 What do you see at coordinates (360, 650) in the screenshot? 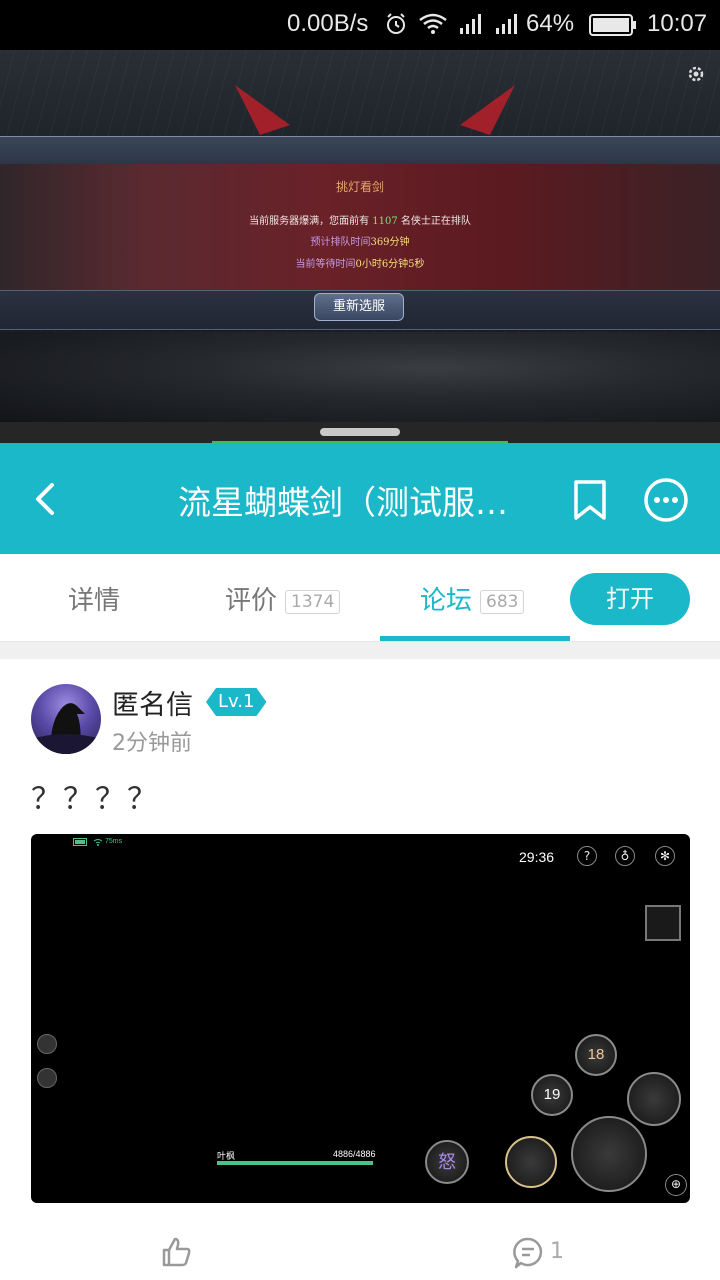
I see `section-divider` at bounding box center [360, 650].